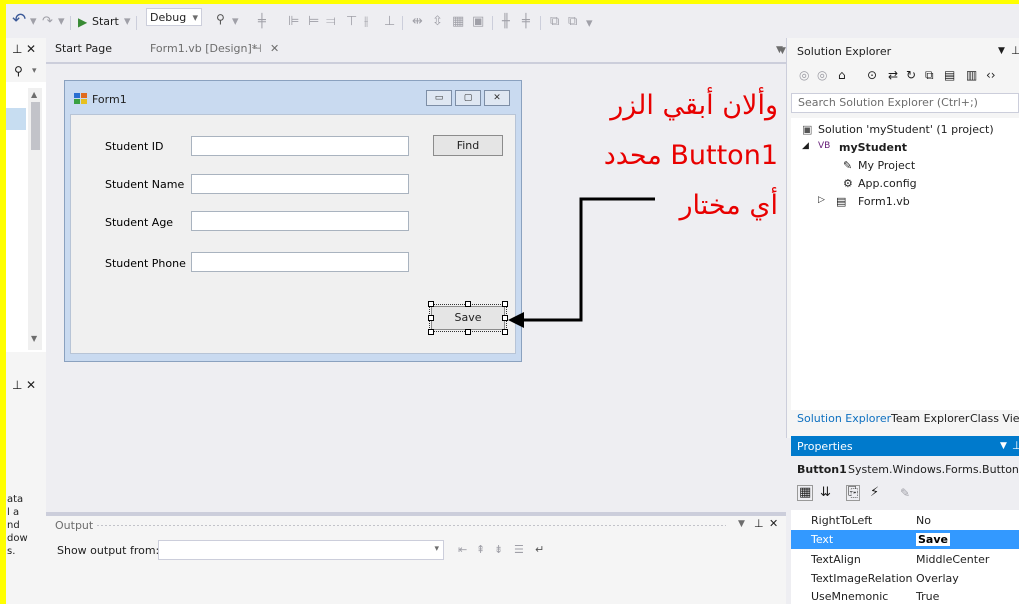 The image size is (1019, 604). I want to click on forward-icon: ◎, so click(822, 75).